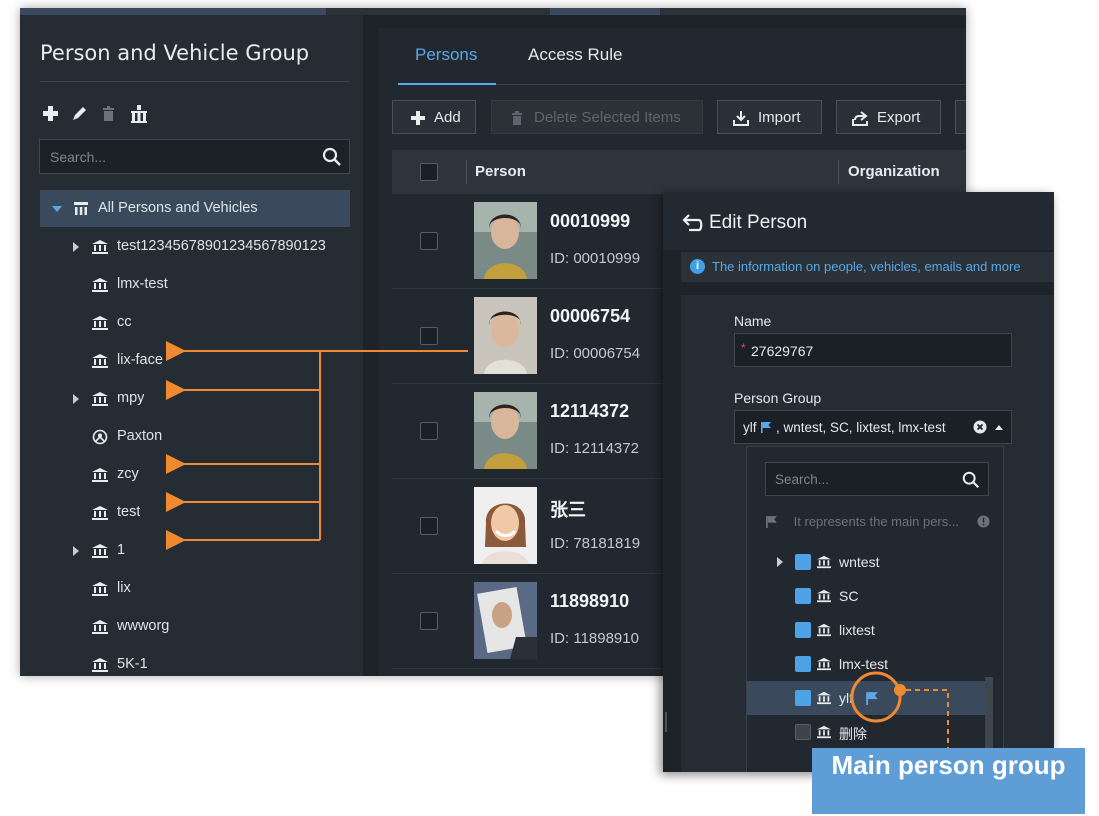  I want to click on delete-icon, so click(109, 114).